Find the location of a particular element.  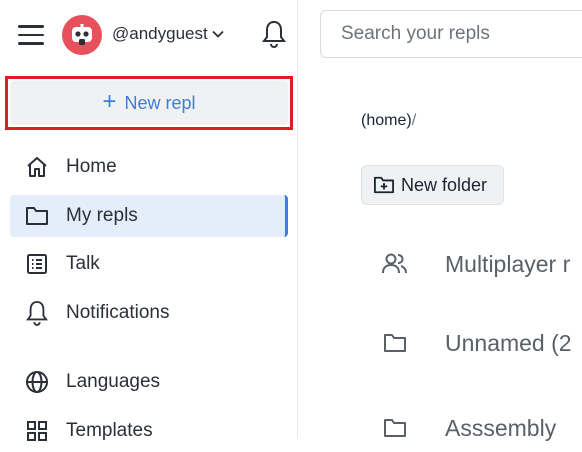

grid-icon is located at coordinates (37, 431).